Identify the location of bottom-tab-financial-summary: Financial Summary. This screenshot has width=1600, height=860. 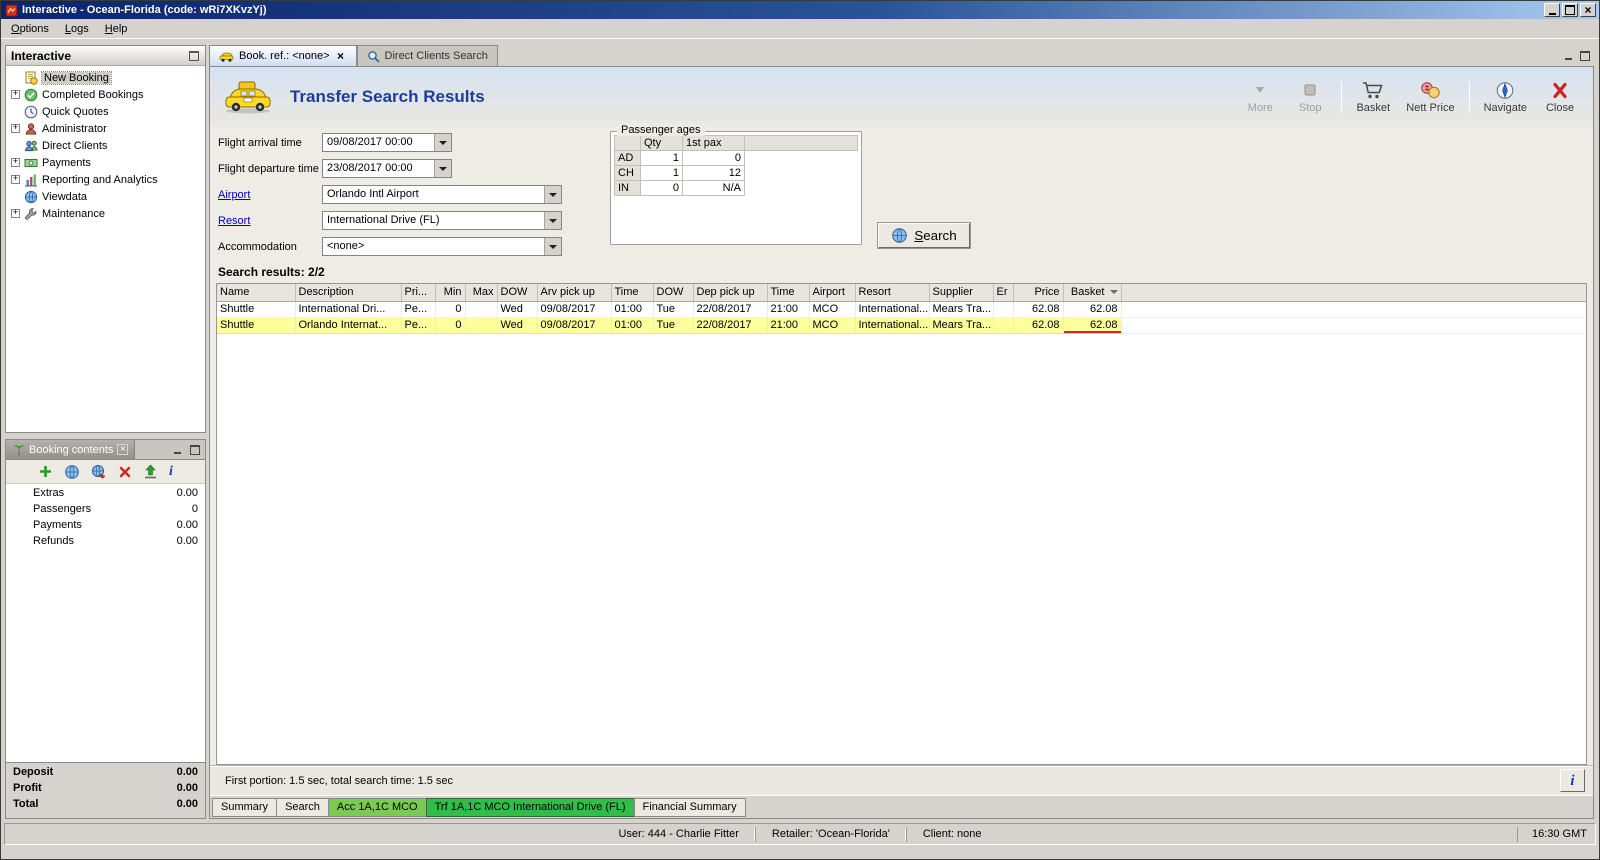
(689, 807).